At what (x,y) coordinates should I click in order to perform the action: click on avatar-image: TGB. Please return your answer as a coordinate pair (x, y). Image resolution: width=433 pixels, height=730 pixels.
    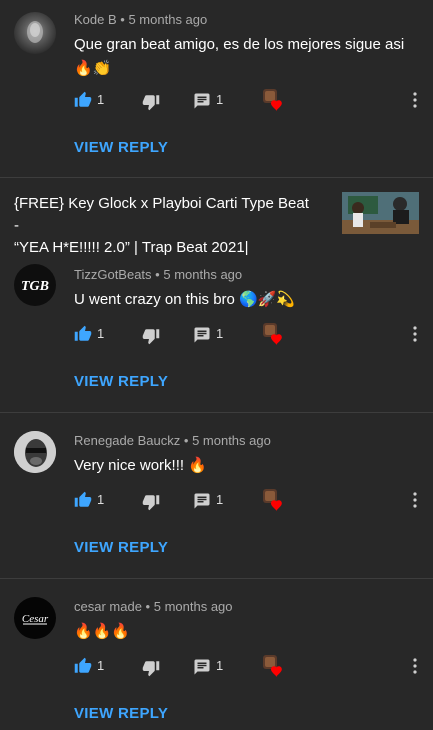
    Looking at the image, I should click on (35, 286).